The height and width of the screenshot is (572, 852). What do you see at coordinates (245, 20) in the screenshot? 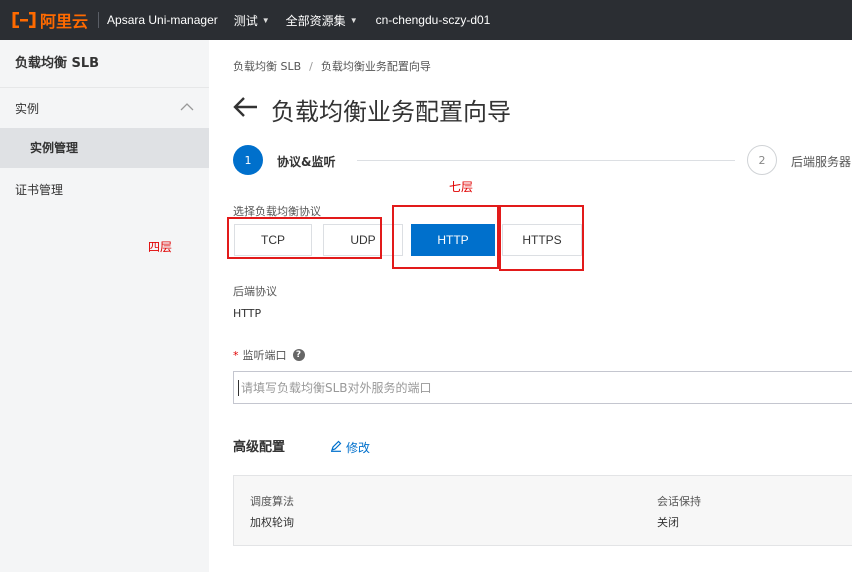
I see `nav-test-label: 测试` at bounding box center [245, 20].